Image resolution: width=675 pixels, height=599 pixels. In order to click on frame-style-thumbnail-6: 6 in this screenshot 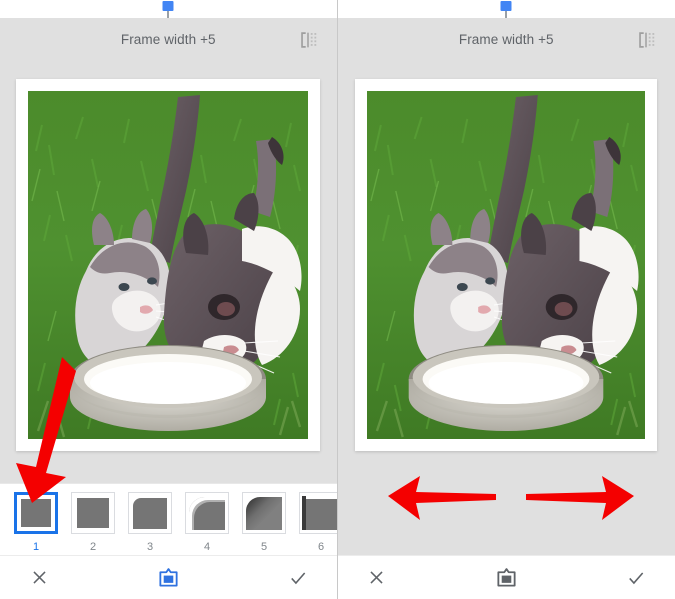, I will do `click(318, 523)`.